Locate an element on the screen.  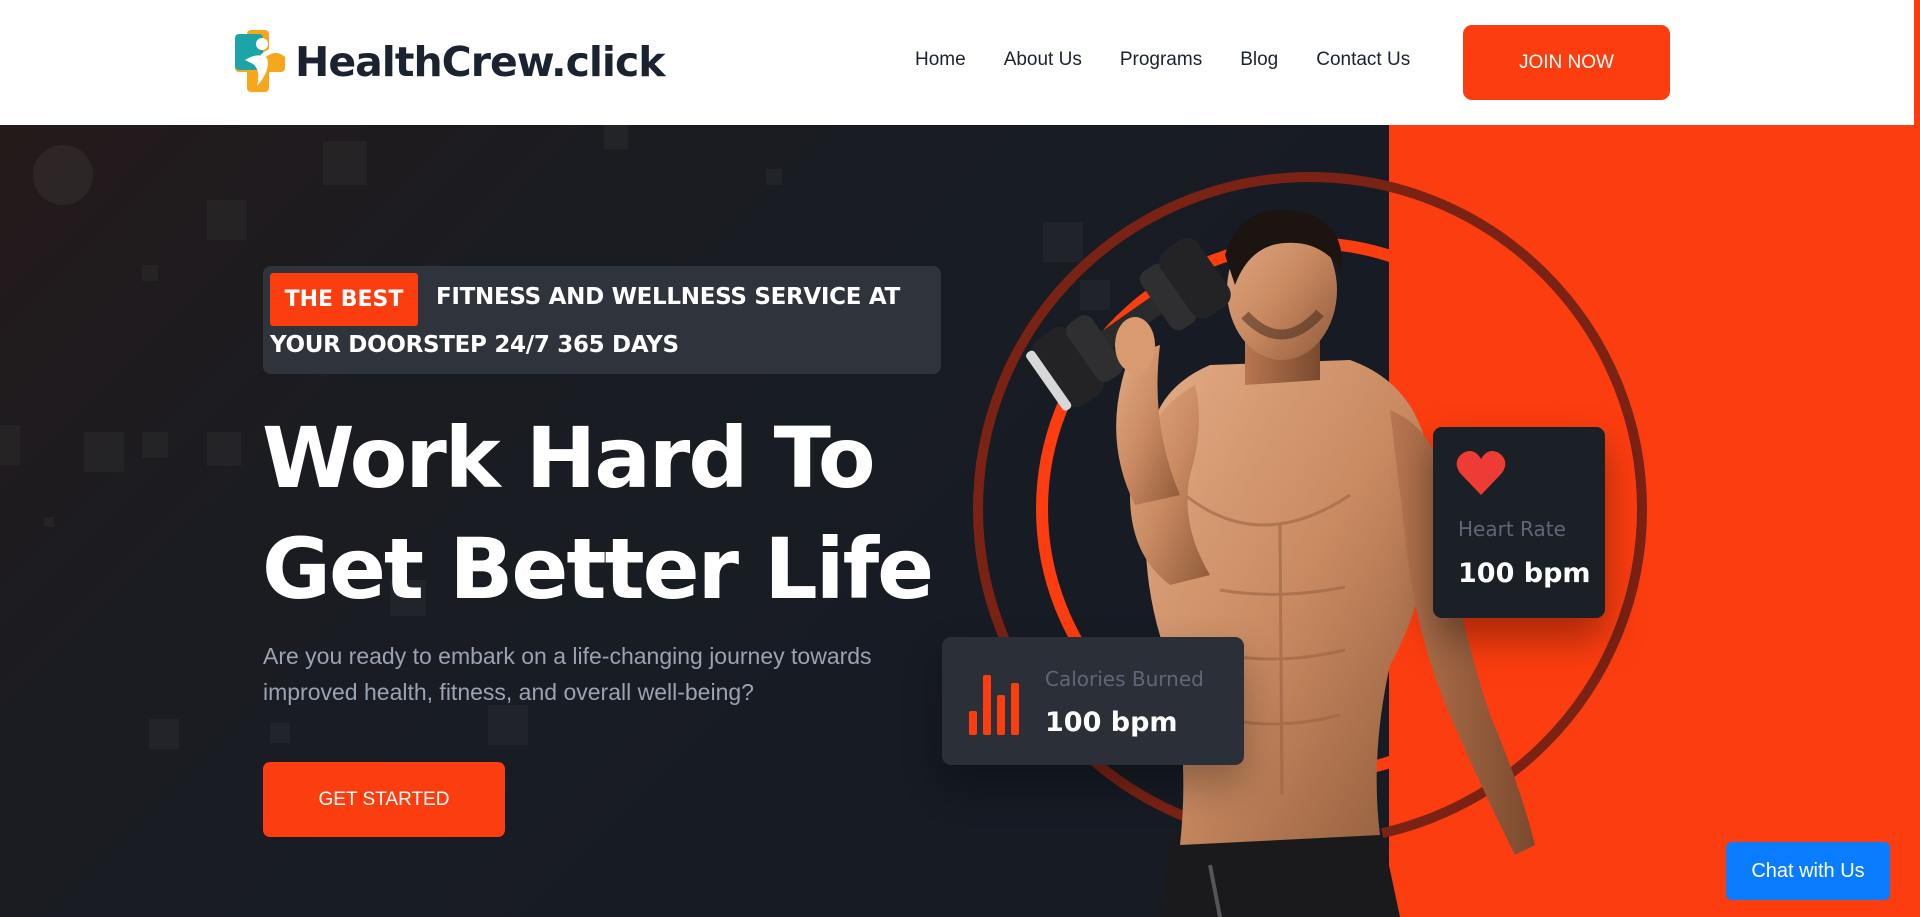
decorative-circle is located at coordinates (63, 175).